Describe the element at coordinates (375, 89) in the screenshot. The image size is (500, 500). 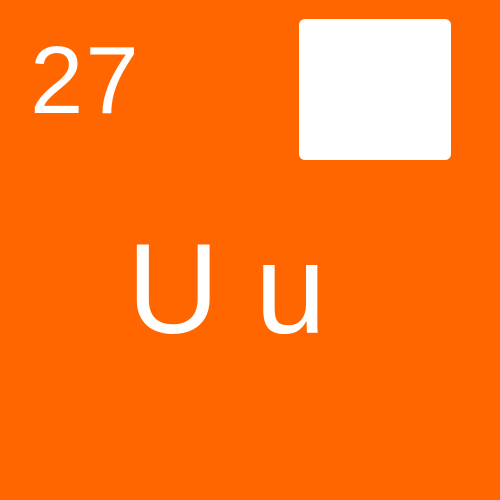
I see `white-square-icon` at that location.